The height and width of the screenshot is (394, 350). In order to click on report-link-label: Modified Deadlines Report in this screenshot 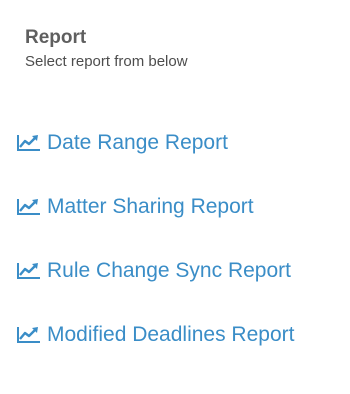, I will do `click(171, 334)`.